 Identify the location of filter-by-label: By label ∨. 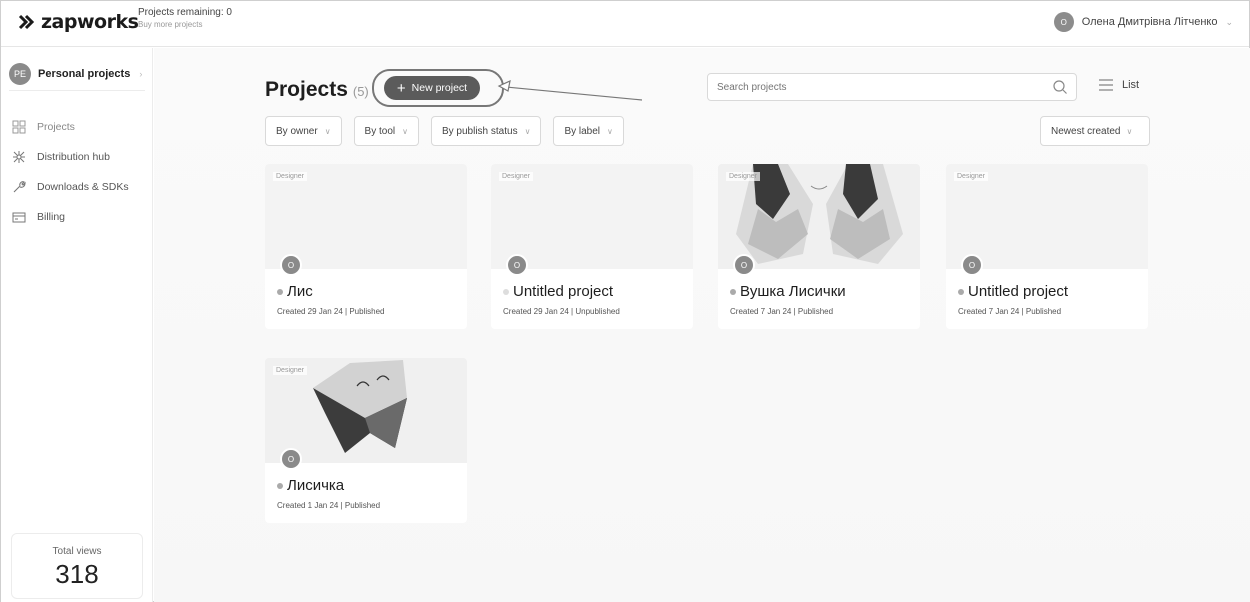
(588, 131).